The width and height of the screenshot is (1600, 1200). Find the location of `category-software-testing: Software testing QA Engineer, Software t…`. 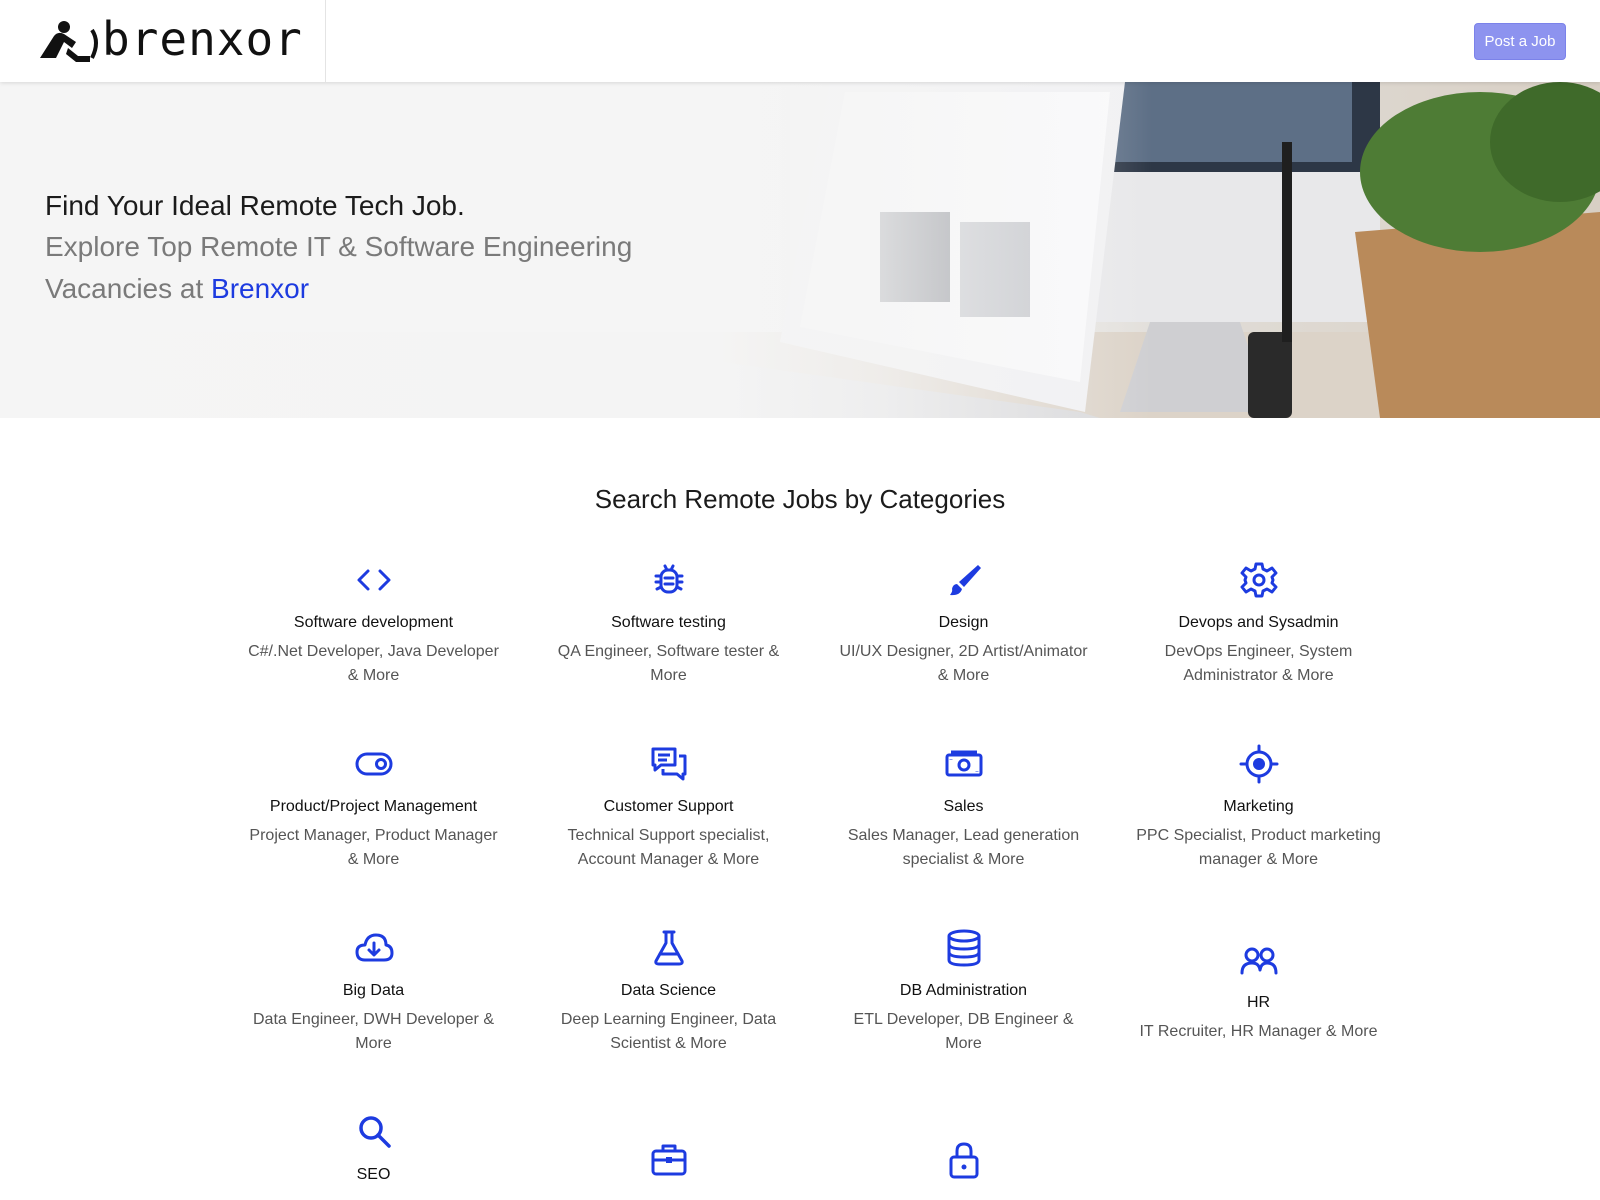

category-software-testing: Software testing QA Engineer, Software t… is located at coordinates (668, 624).